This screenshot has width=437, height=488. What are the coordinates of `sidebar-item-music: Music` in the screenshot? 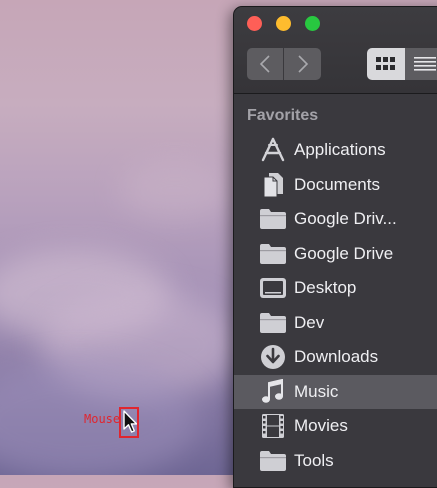 It's located at (335, 391).